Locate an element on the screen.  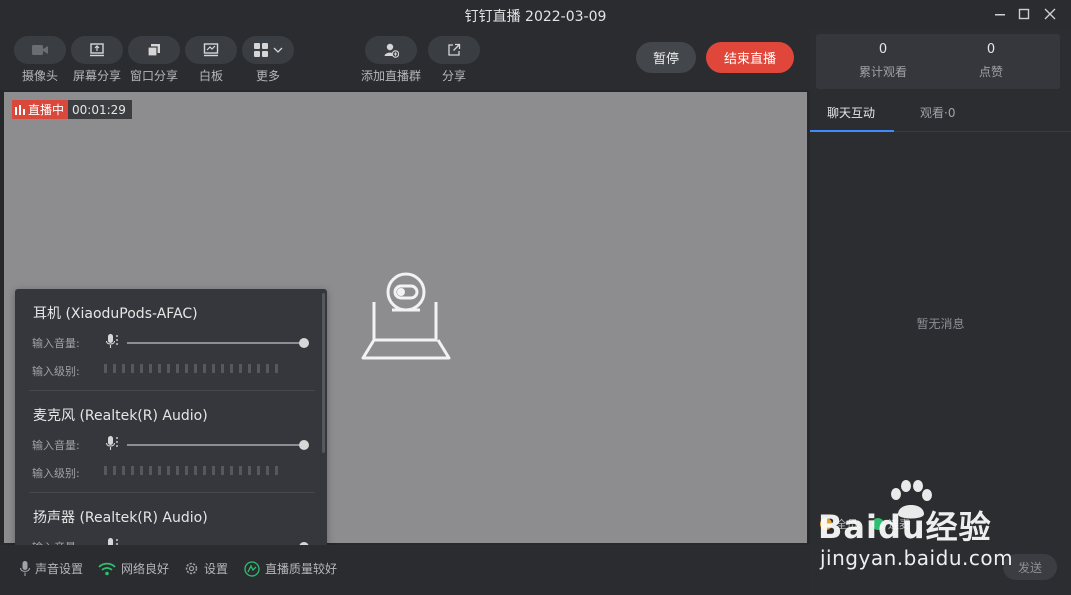
add-live-group-pill is located at coordinates (391, 50).